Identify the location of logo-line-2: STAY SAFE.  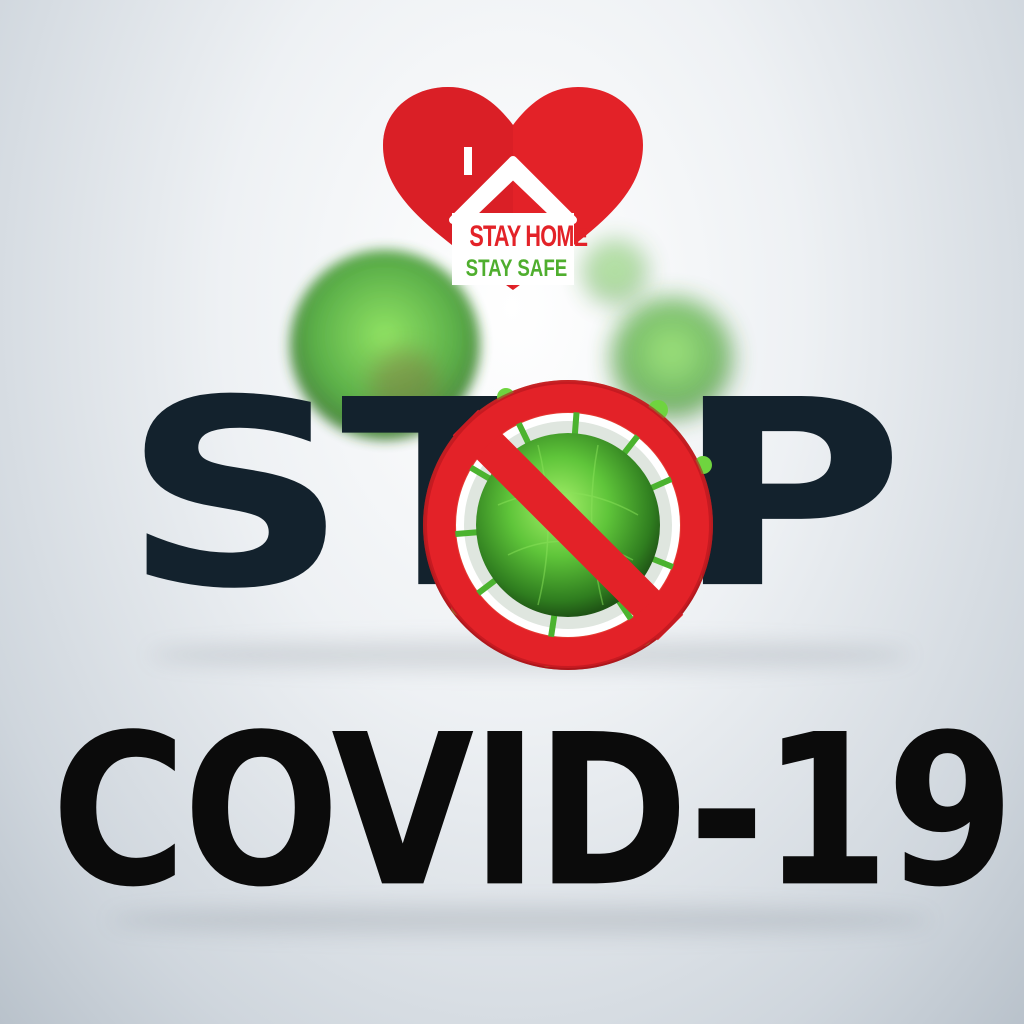
(516, 268).